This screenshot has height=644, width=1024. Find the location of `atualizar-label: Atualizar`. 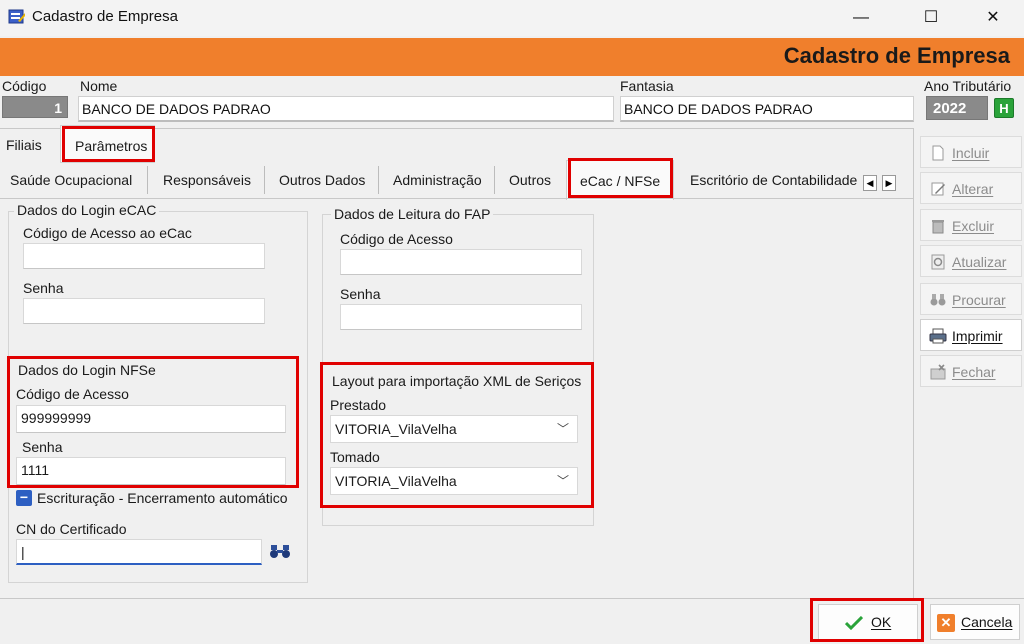

atualizar-label: Atualizar is located at coordinates (979, 262).